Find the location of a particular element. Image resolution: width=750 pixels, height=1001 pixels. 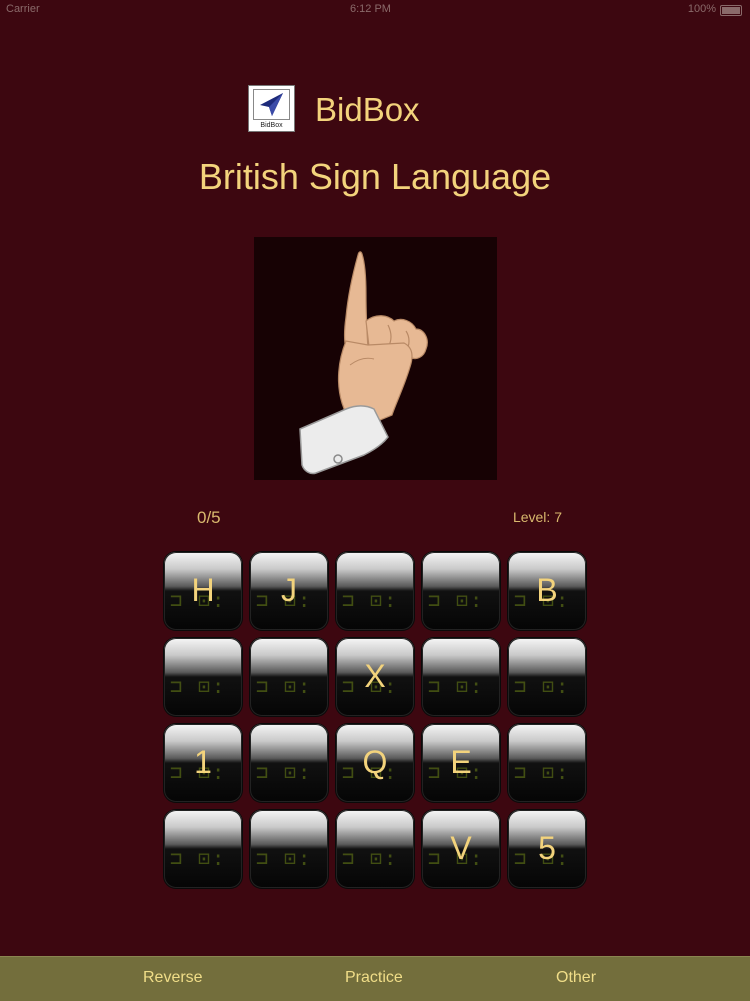

carrier-label: Carrier is located at coordinates (23, 9).